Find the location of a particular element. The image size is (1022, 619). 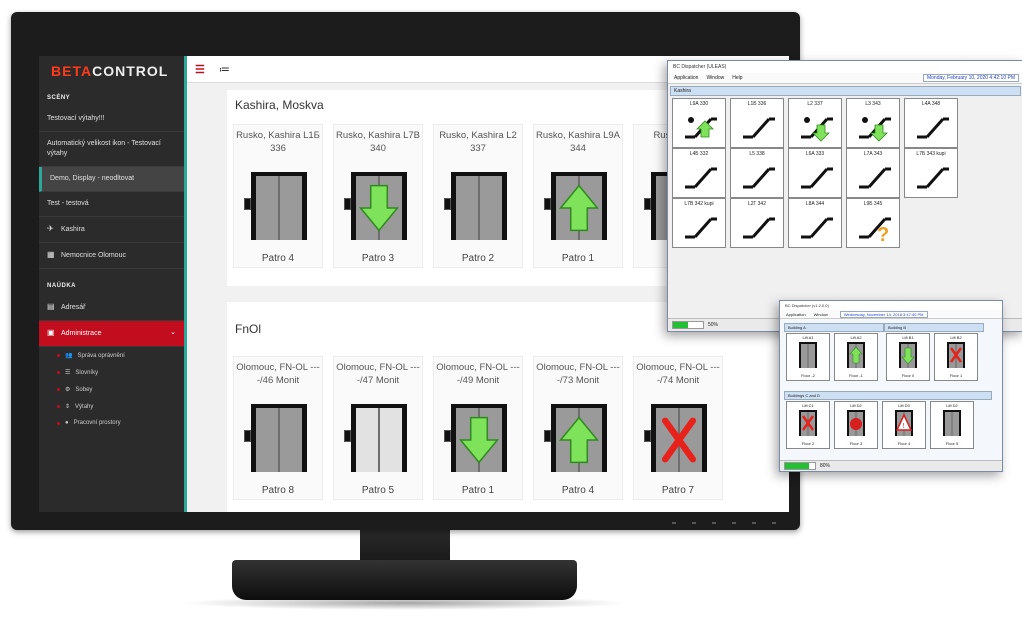

lift-warning-icon: ! is located at coordinates (904, 423).